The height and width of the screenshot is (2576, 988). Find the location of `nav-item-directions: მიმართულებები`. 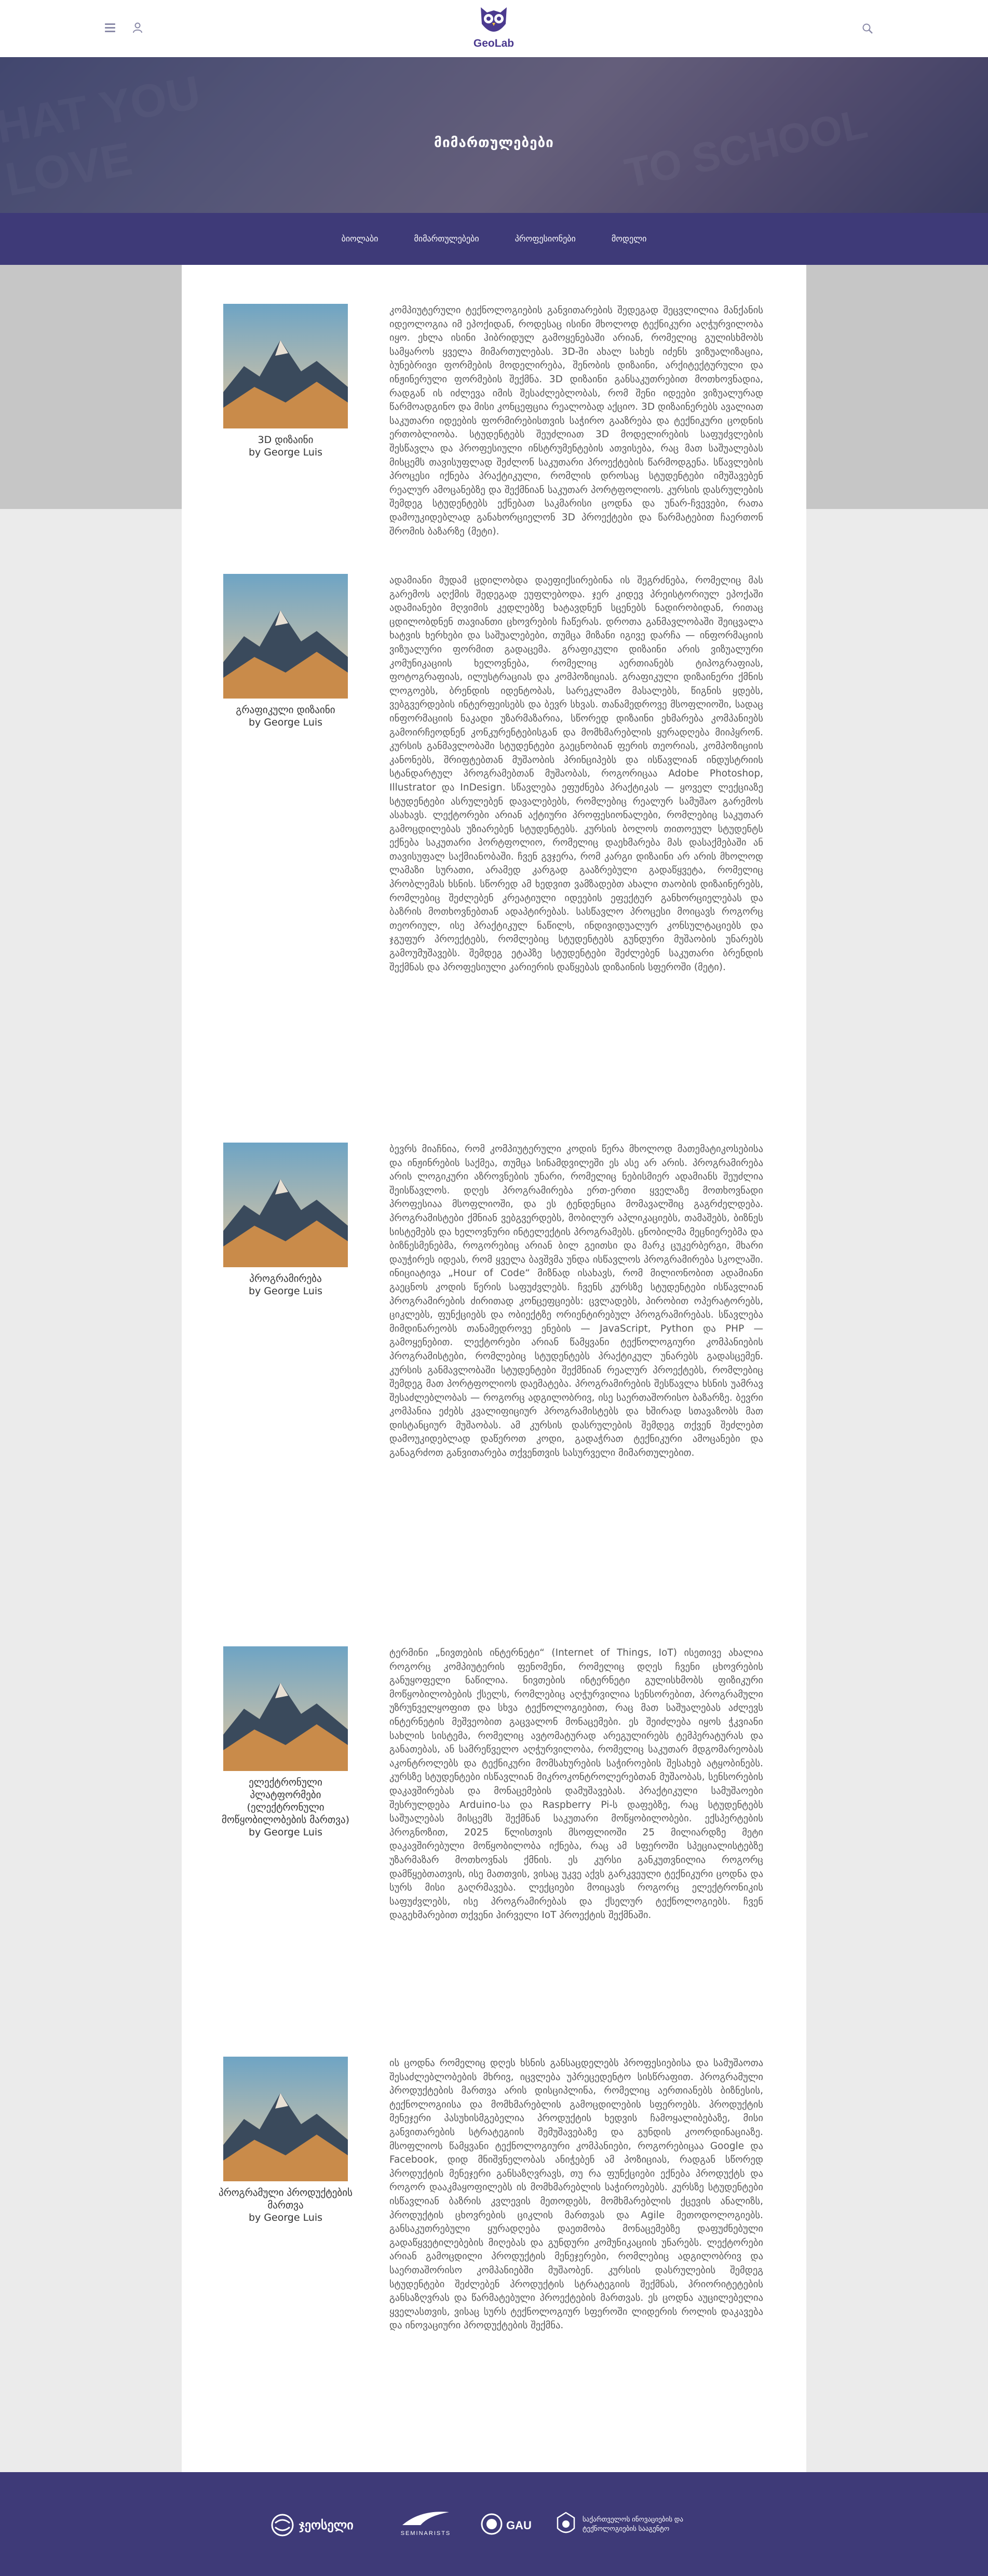

nav-item-directions: მიმართულებები is located at coordinates (446, 239).